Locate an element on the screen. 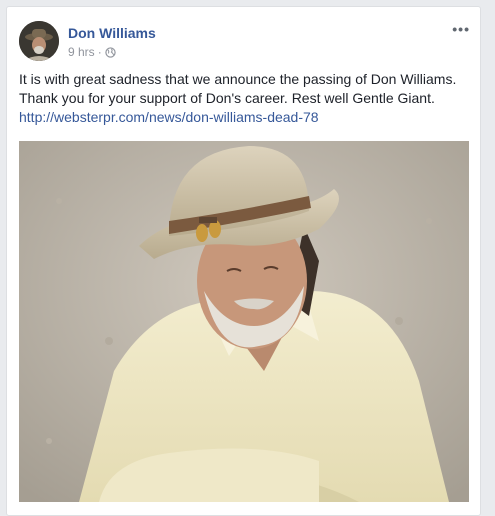 Image resolution: width=495 pixels, height=516 pixels. post-meta: 9 hrs · is located at coordinates (92, 52).